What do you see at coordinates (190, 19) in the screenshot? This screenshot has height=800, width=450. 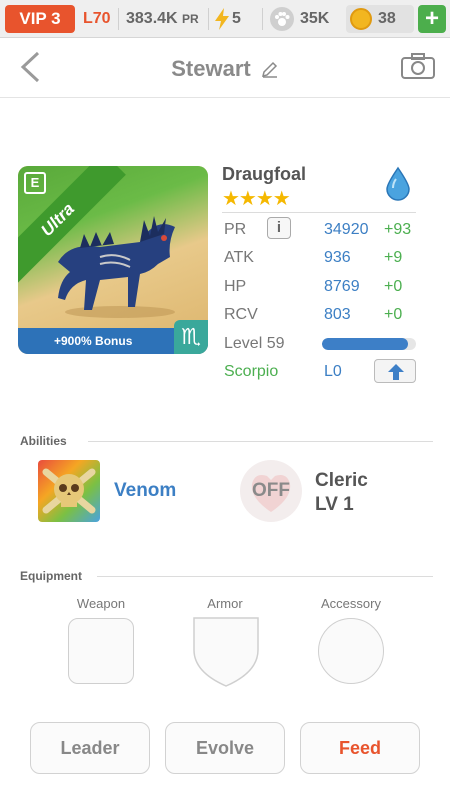 I see `power-rating-unit: PR` at bounding box center [190, 19].